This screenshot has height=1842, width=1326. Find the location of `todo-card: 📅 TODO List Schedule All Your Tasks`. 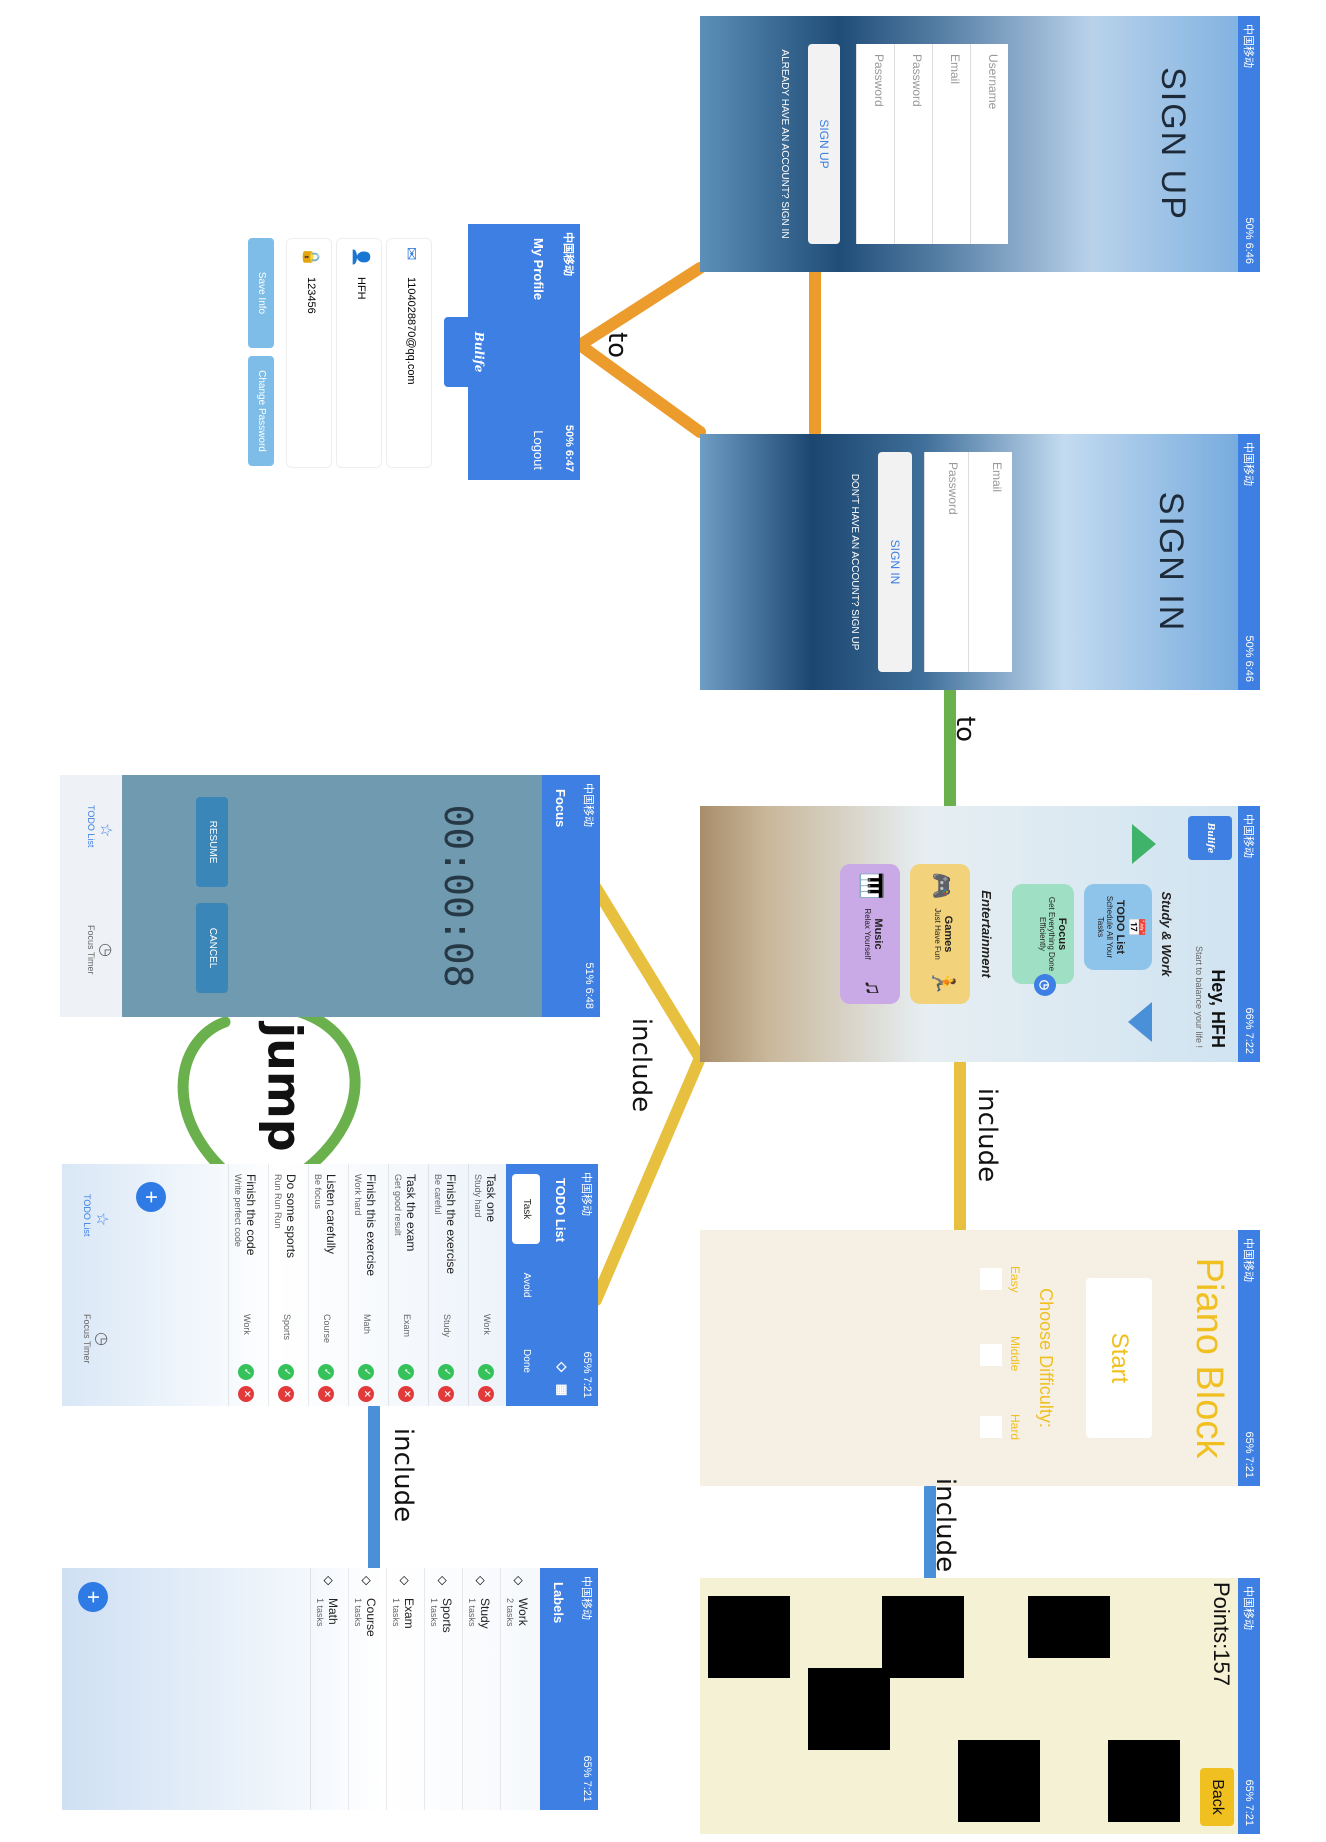

todo-card: 📅 TODO List Schedule All Your Tasks is located at coordinates (1118, 927).